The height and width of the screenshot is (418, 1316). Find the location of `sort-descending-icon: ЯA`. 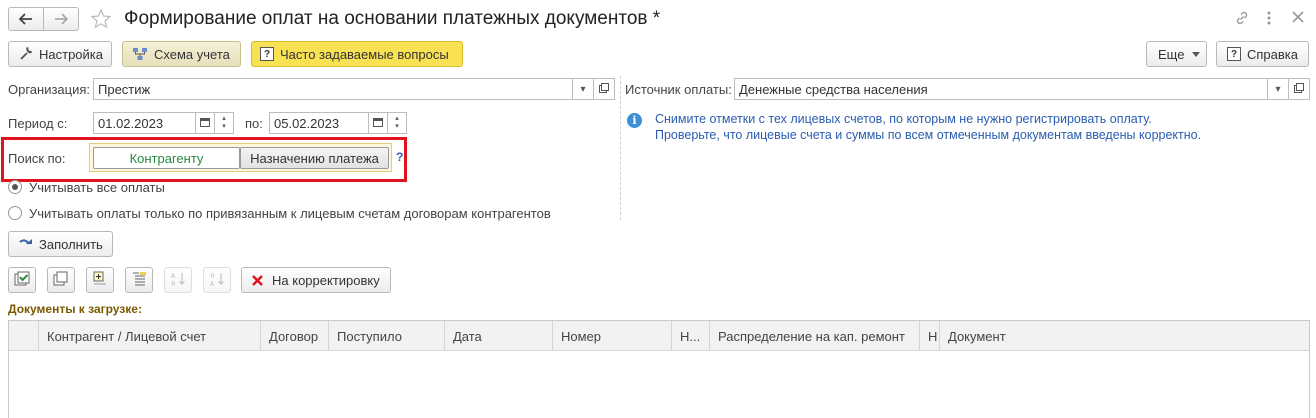

sort-descending-icon: ЯA is located at coordinates (217, 280).